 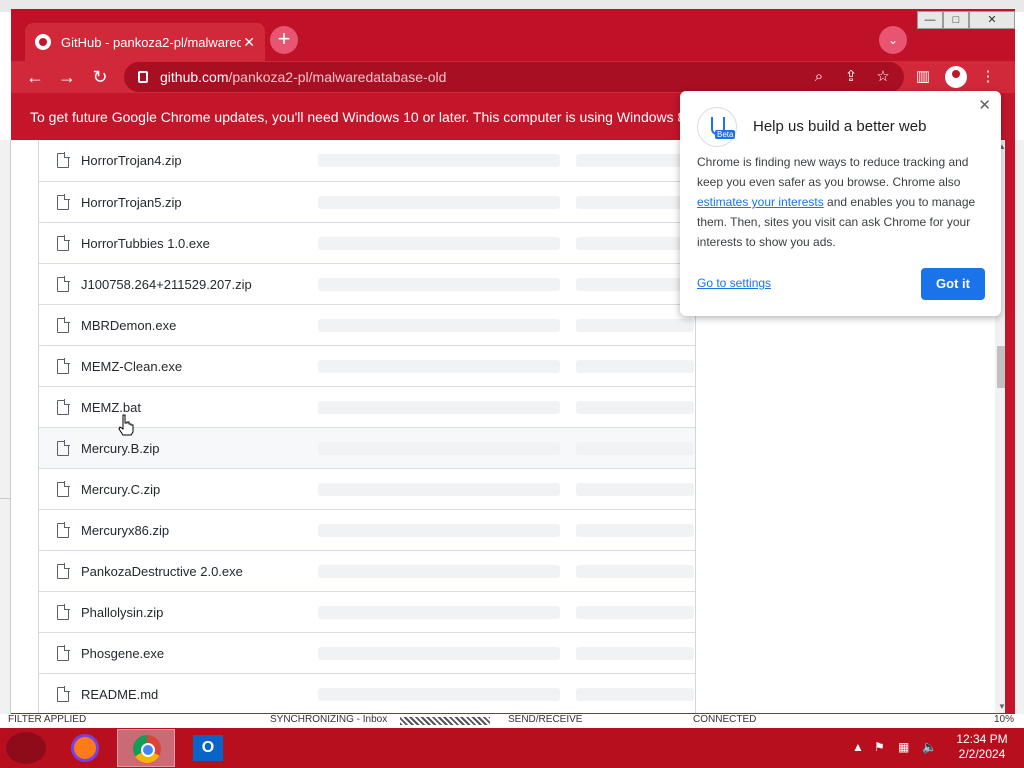 What do you see at coordinates (367, 365) in the screenshot?
I see `file-row: MEMZ-Clean.exe` at bounding box center [367, 365].